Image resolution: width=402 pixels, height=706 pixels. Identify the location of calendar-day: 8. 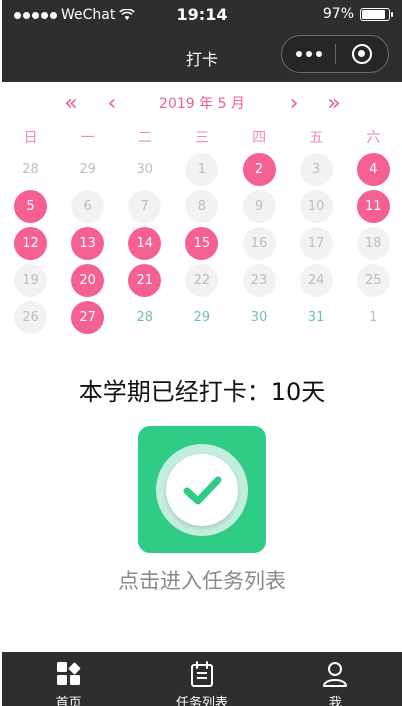
(202, 206).